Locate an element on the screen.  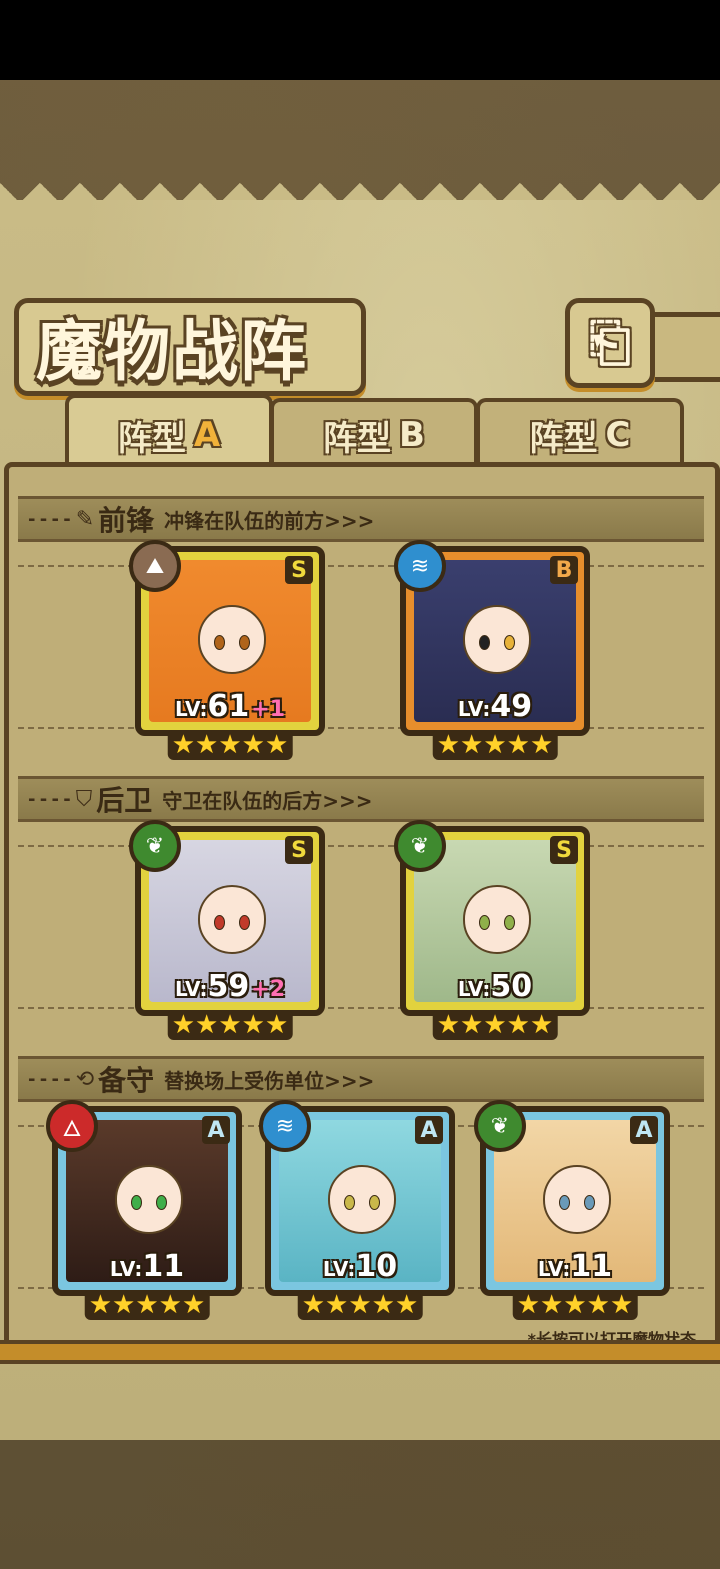
formation-tabs: 阵型 A 阵型 B 阵型 C is located at coordinates (360, 433).